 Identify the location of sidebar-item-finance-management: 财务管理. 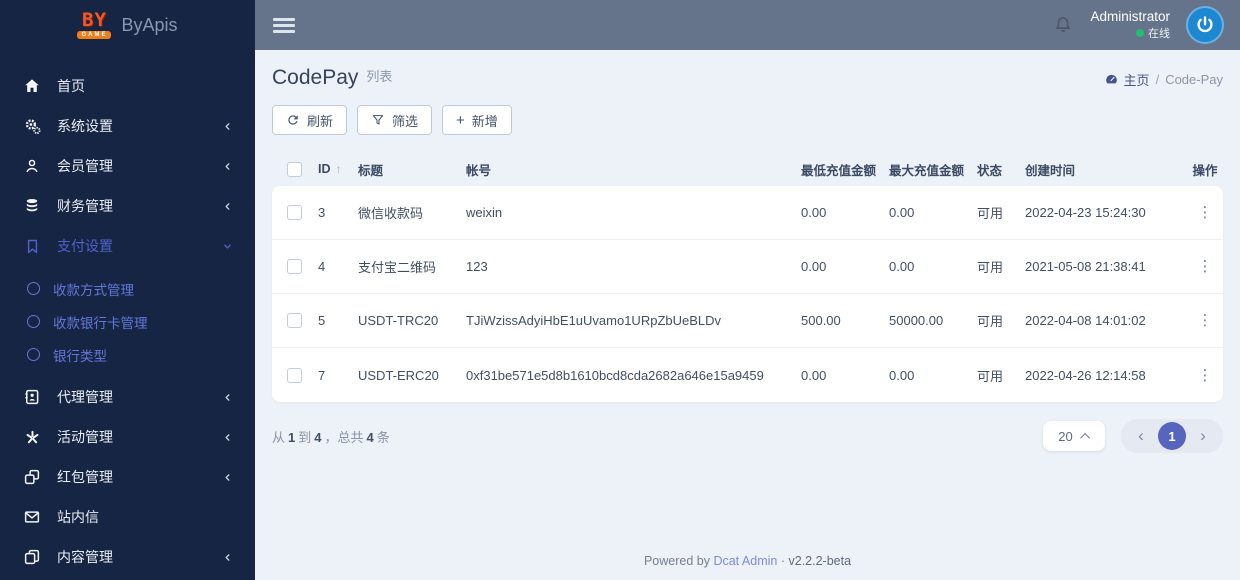
(127, 206).